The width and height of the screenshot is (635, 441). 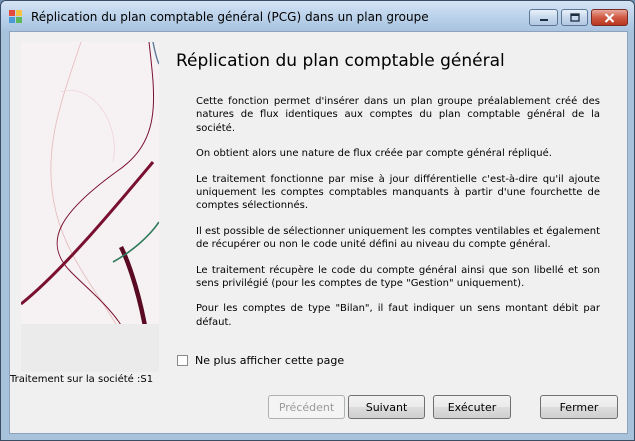 What do you see at coordinates (90, 348) in the screenshot?
I see `side-image-footer` at bounding box center [90, 348].